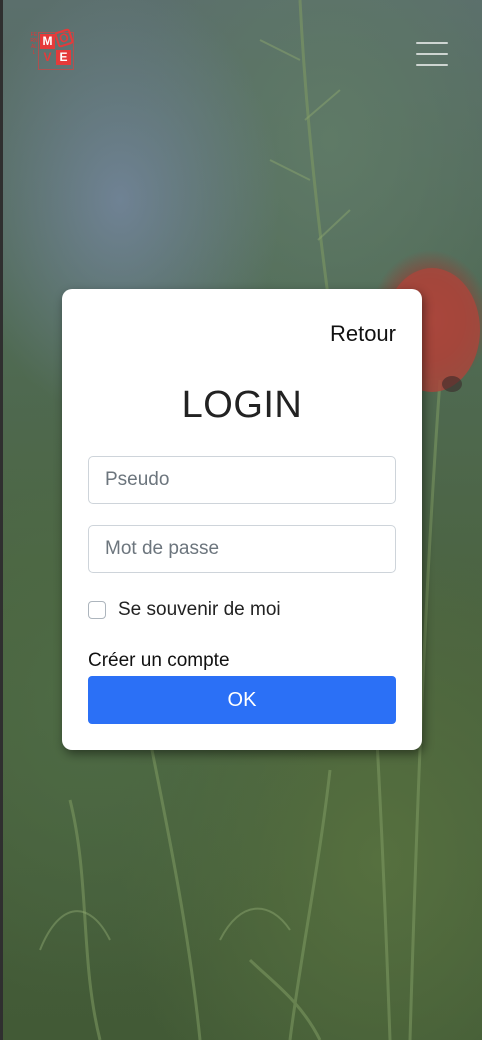  I want to click on logo-side-text: FERNALL, so click(34, 44).